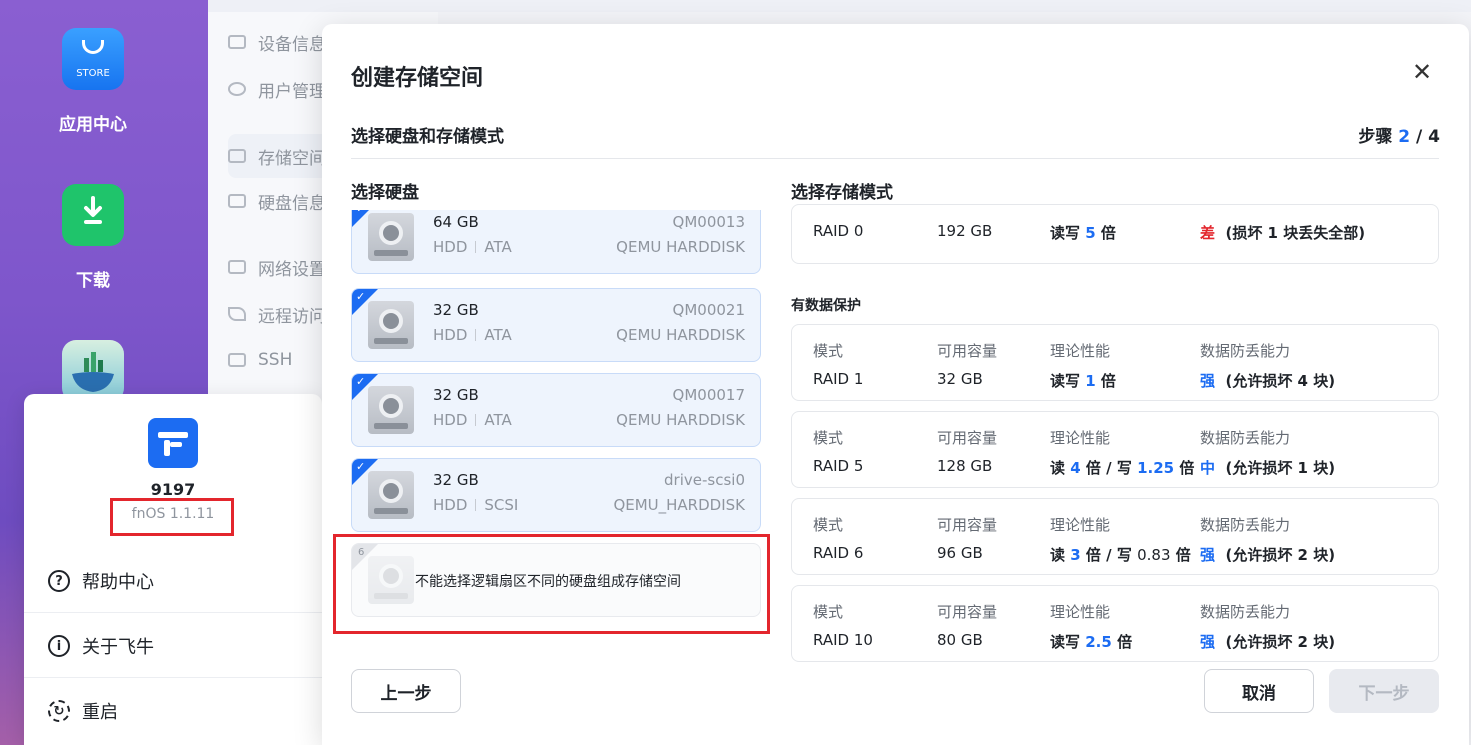 Image resolution: width=1471 pixels, height=745 pixels. What do you see at coordinates (826, 306) in the screenshot?
I see `protected-group-label: 有数据保护` at bounding box center [826, 306].